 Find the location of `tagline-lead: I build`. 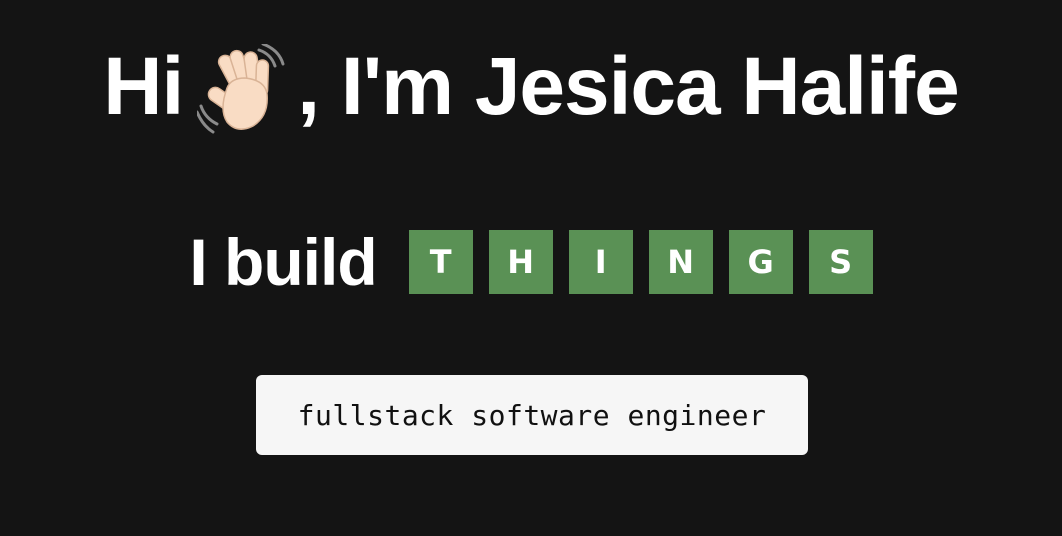

tagline-lead: I build is located at coordinates (283, 262).